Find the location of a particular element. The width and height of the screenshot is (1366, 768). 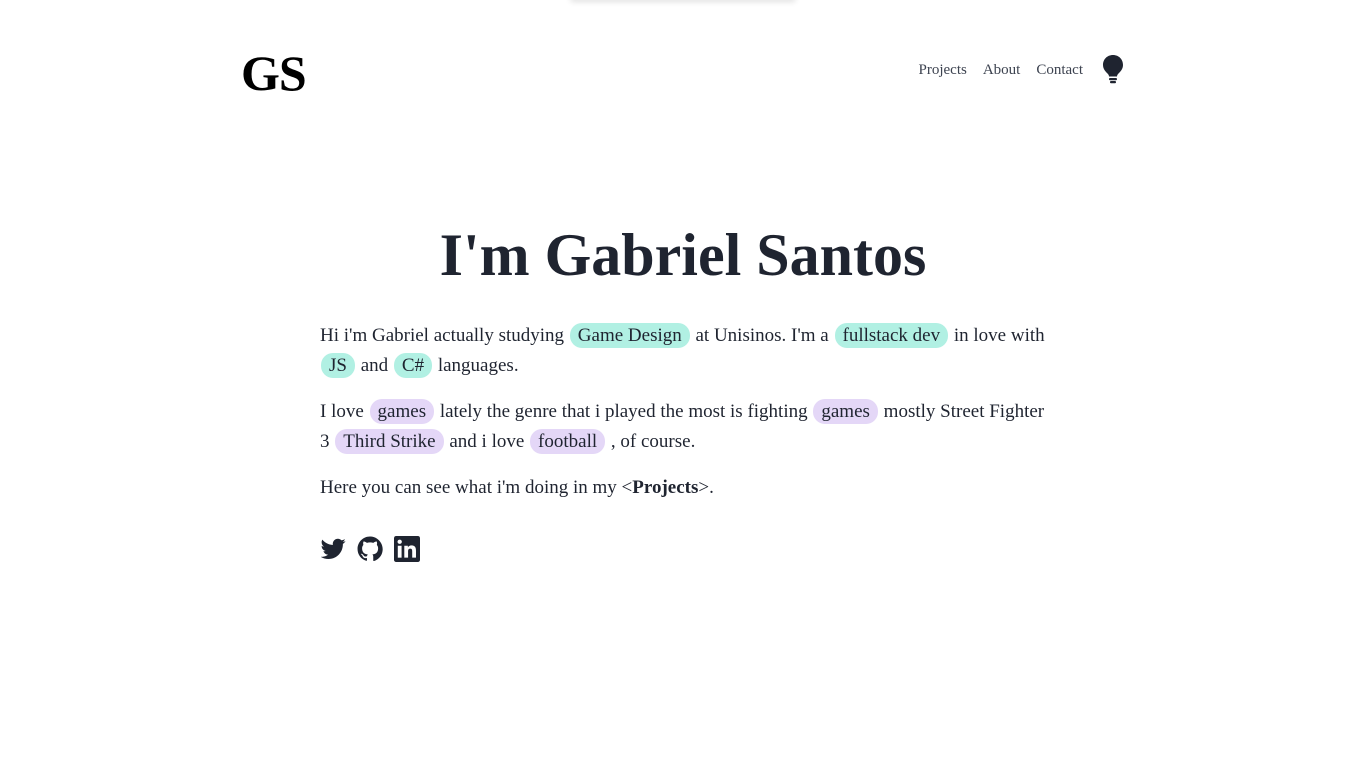

linkedin-icon is located at coordinates (407, 549).